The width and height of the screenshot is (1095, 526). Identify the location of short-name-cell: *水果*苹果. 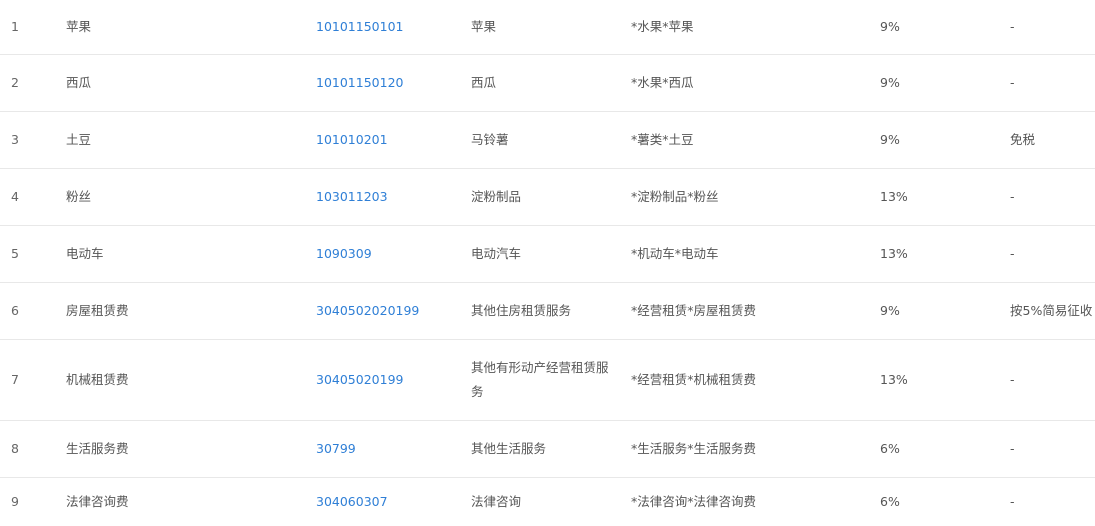
(746, 27).